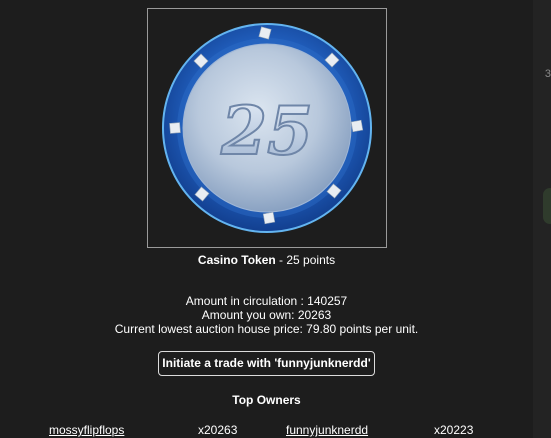 This screenshot has width=551, height=438. Describe the element at coordinates (266, 363) in the screenshot. I see `initiate-trade-button: Initiate a trade with 'funnyjunknerdd'` at that location.